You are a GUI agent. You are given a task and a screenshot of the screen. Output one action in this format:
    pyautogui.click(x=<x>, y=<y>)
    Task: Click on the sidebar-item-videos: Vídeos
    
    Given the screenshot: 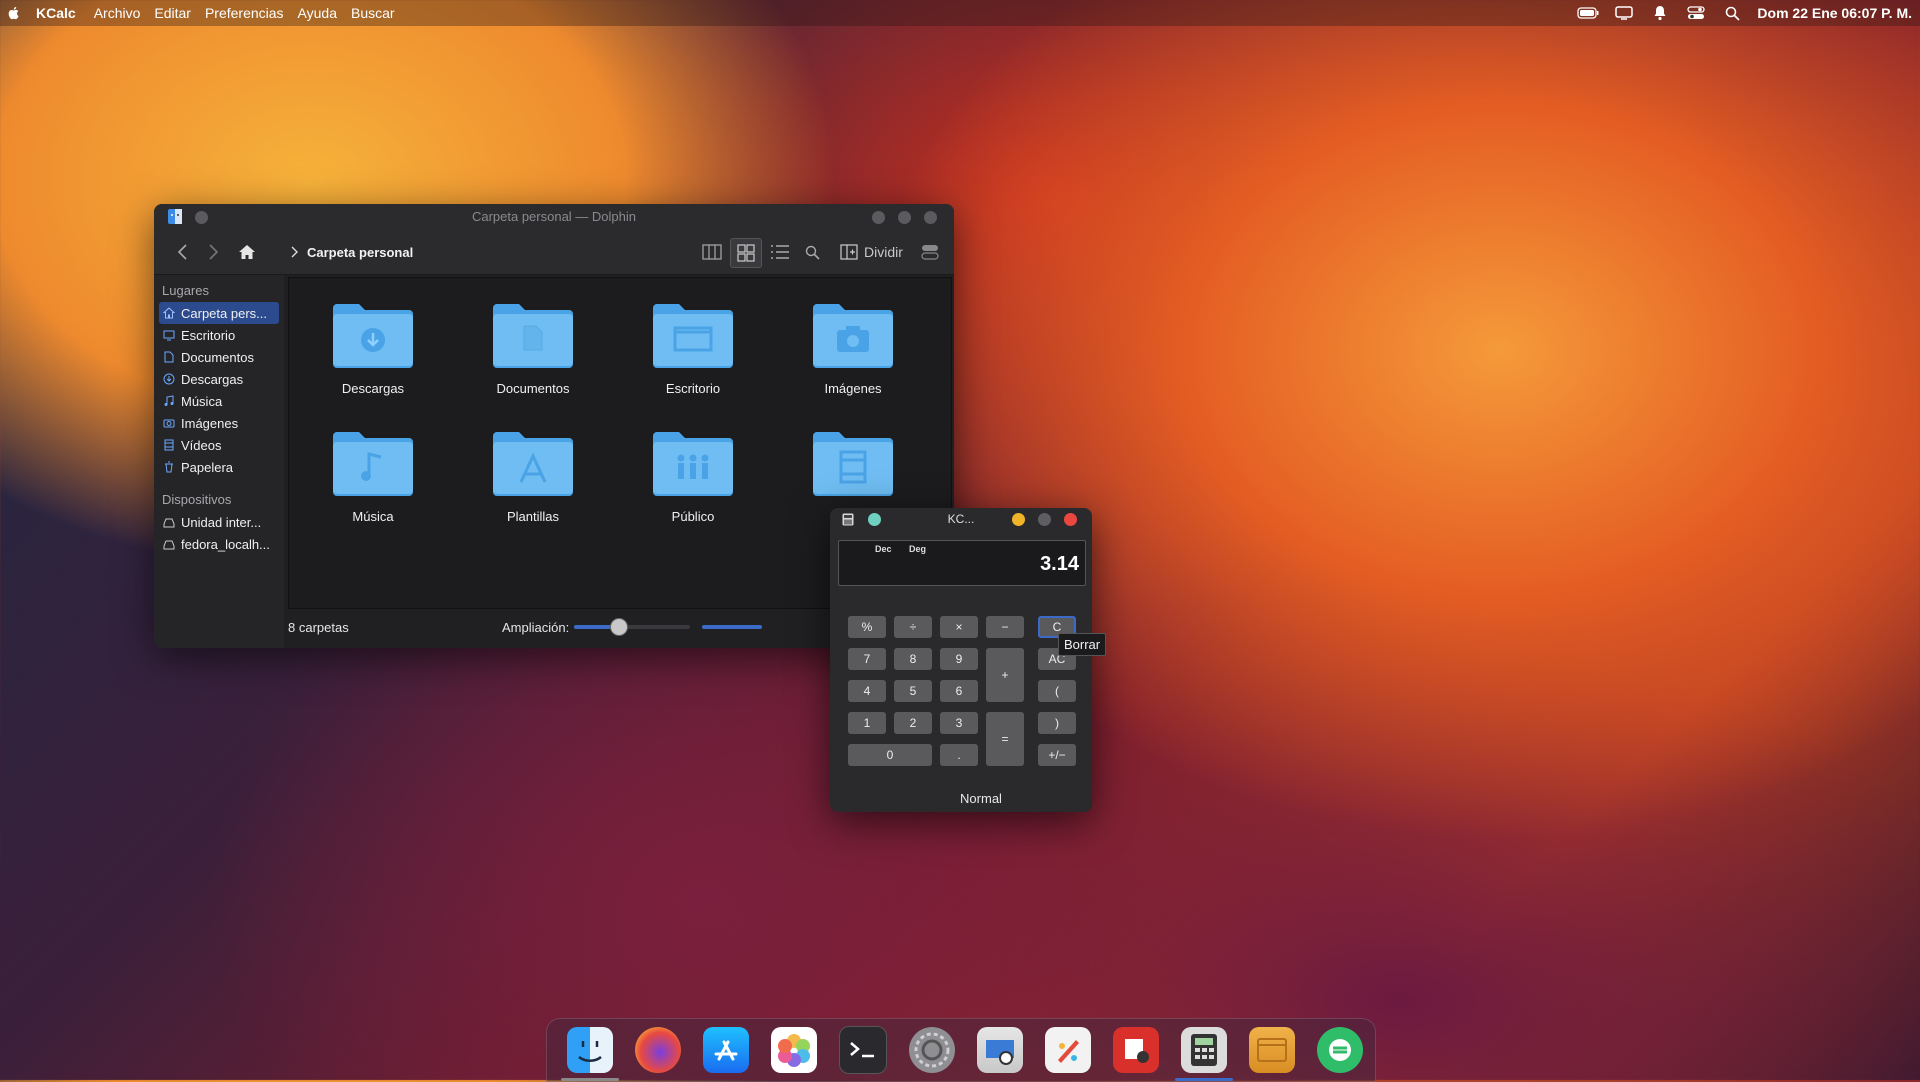 What is the action you would take?
    pyautogui.click(x=219, y=445)
    